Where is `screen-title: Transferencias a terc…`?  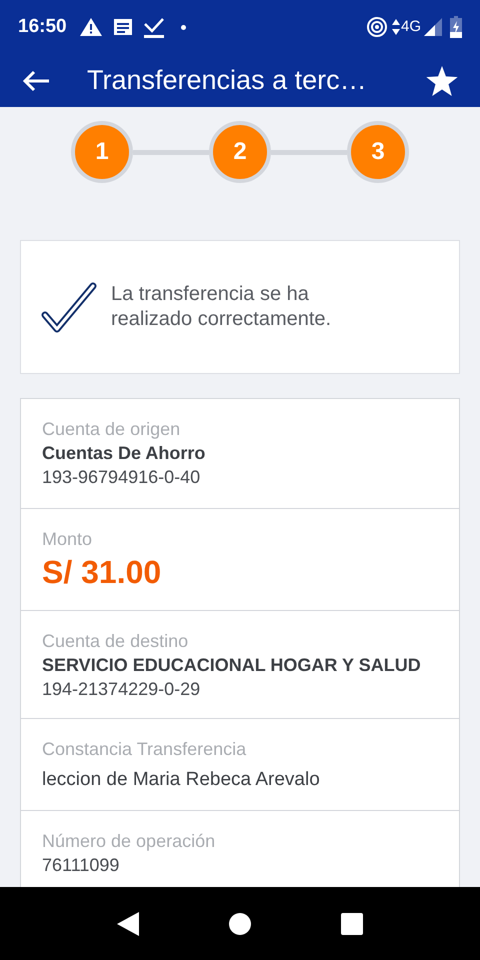
screen-title: Transferencias a terc… is located at coordinates (227, 81).